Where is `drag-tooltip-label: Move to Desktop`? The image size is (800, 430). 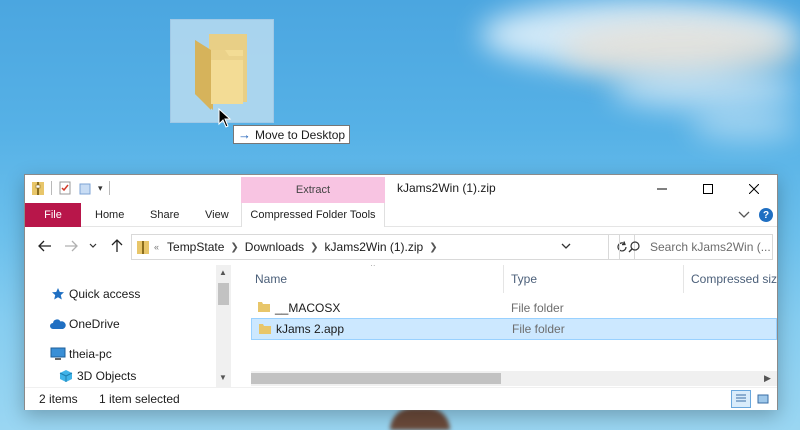 drag-tooltip-label: Move to Desktop is located at coordinates (300, 134).